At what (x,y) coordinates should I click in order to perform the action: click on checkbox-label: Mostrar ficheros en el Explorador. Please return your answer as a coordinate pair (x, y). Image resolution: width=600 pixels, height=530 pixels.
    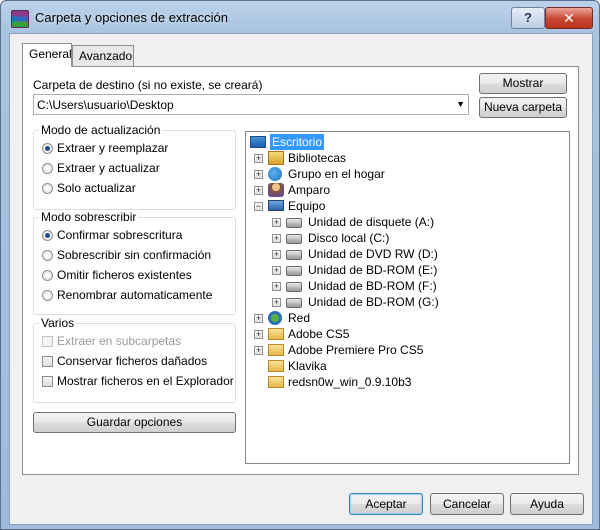
    Looking at the image, I should click on (145, 381).